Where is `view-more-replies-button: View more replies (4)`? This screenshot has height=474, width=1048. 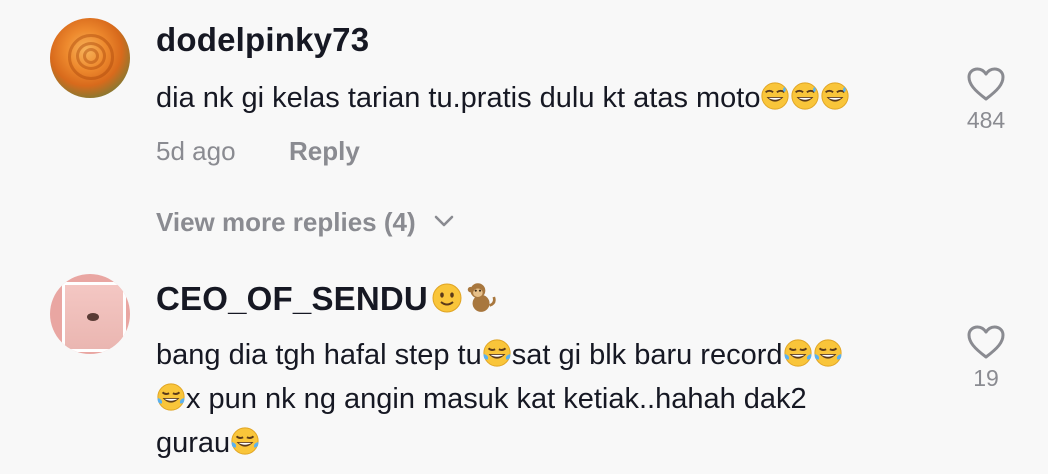
view-more-replies-button: View more replies (4) is located at coordinates (286, 222).